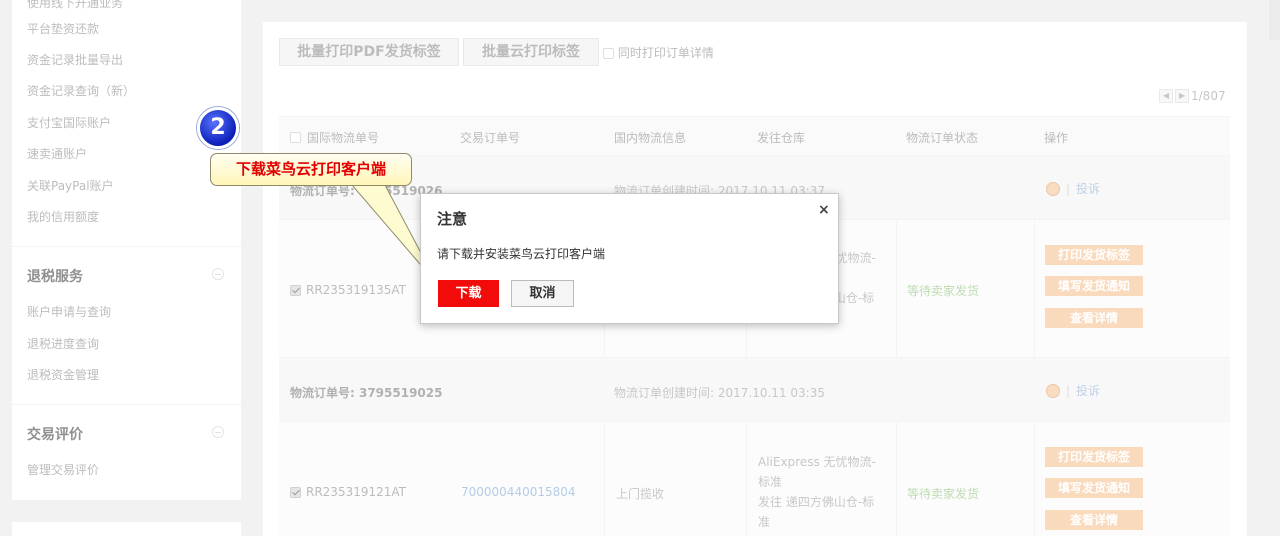  Describe the element at coordinates (394, 235) in the screenshot. I see `callout-pointer` at that location.